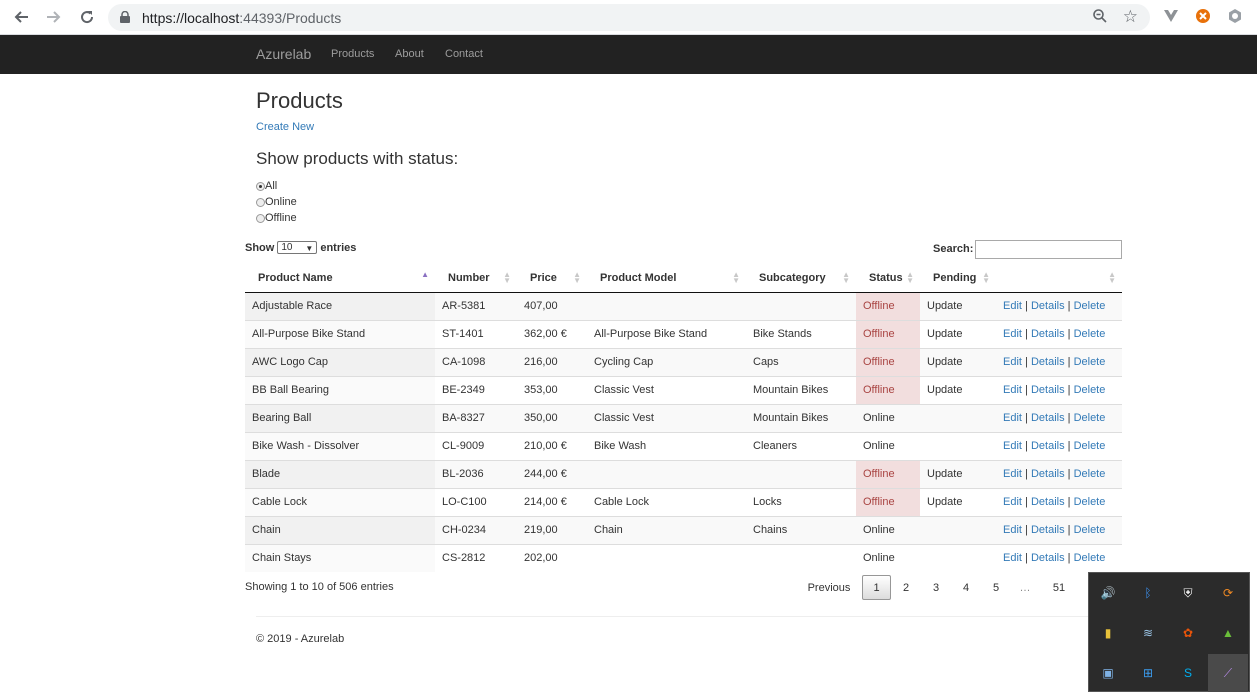  Describe the element at coordinates (476, 278) in the screenshot. I see `col-header-number: Number ▲ ▼` at that location.